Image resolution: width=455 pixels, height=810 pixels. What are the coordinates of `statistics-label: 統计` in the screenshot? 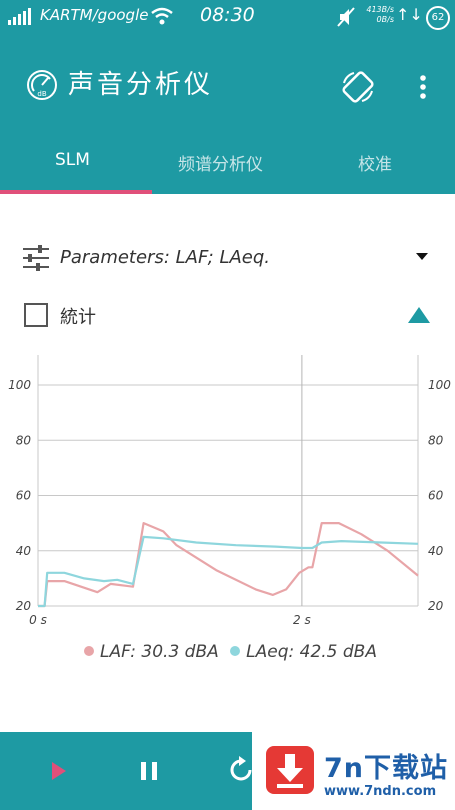 It's located at (78, 317).